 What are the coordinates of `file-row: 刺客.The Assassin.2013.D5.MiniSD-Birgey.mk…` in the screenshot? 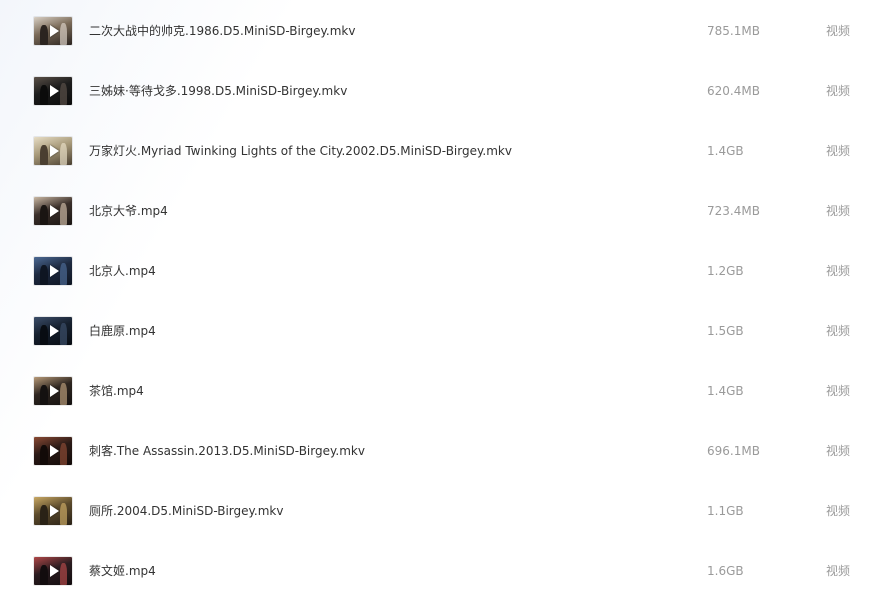 It's located at (443, 450).